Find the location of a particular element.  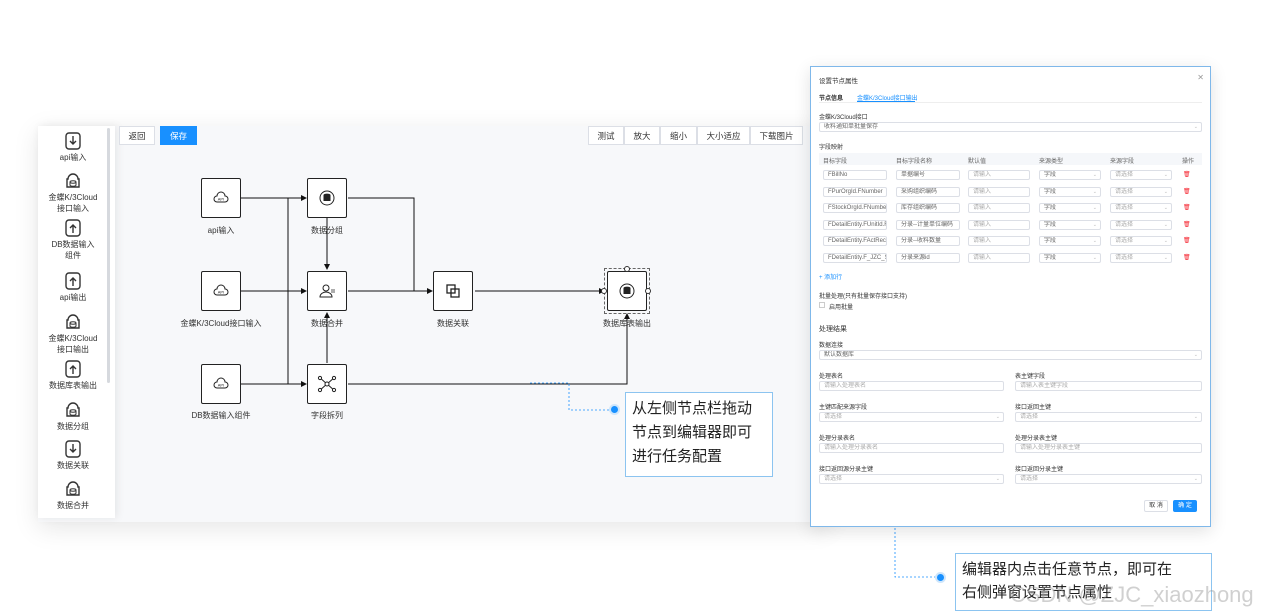

add-row-button: + 添加行 is located at coordinates (830, 276).